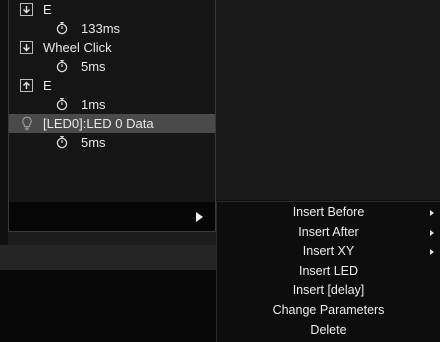  Describe the element at coordinates (112, 238) in the screenshot. I see `background-region` at that location.